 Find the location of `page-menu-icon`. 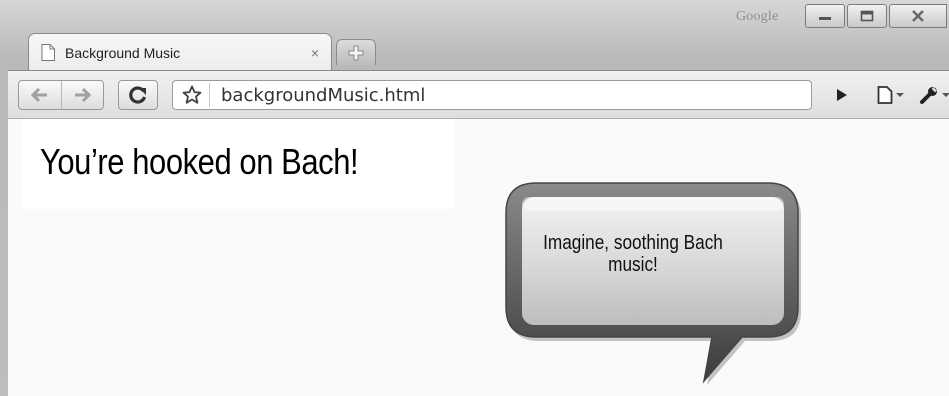

page-menu-icon is located at coordinates (884, 95).